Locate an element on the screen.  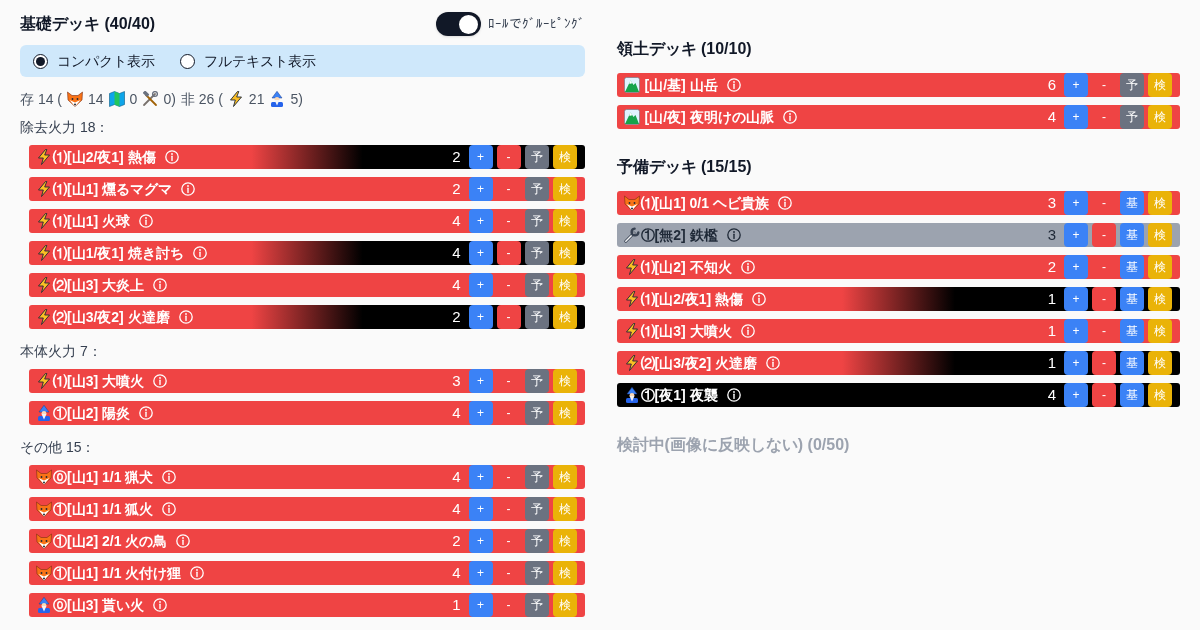
card-name: ⑵[山3] 大炎上 is located at coordinates (98, 285).